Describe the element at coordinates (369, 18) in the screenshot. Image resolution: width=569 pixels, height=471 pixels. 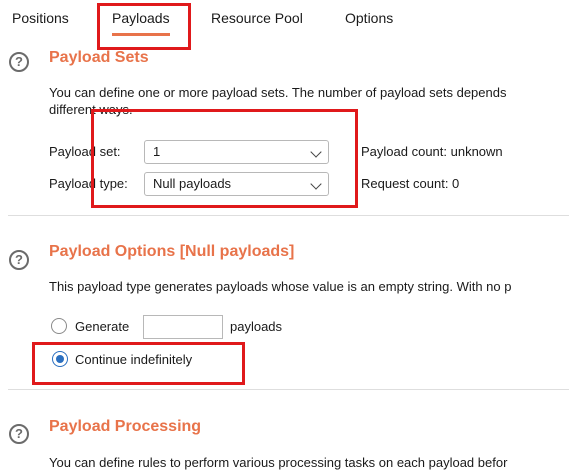
I see `tab-options: Options` at that location.